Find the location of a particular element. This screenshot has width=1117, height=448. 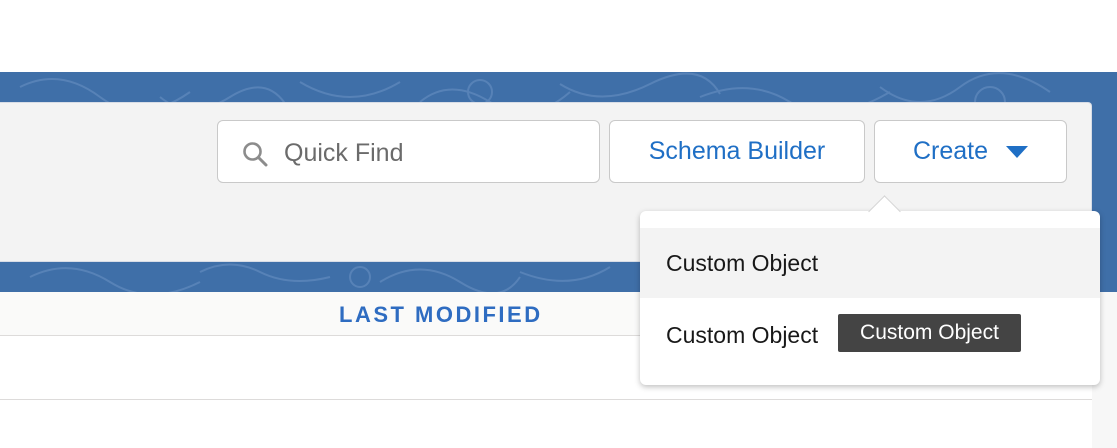

schema-builder-button: Schema Builder is located at coordinates (737, 151).